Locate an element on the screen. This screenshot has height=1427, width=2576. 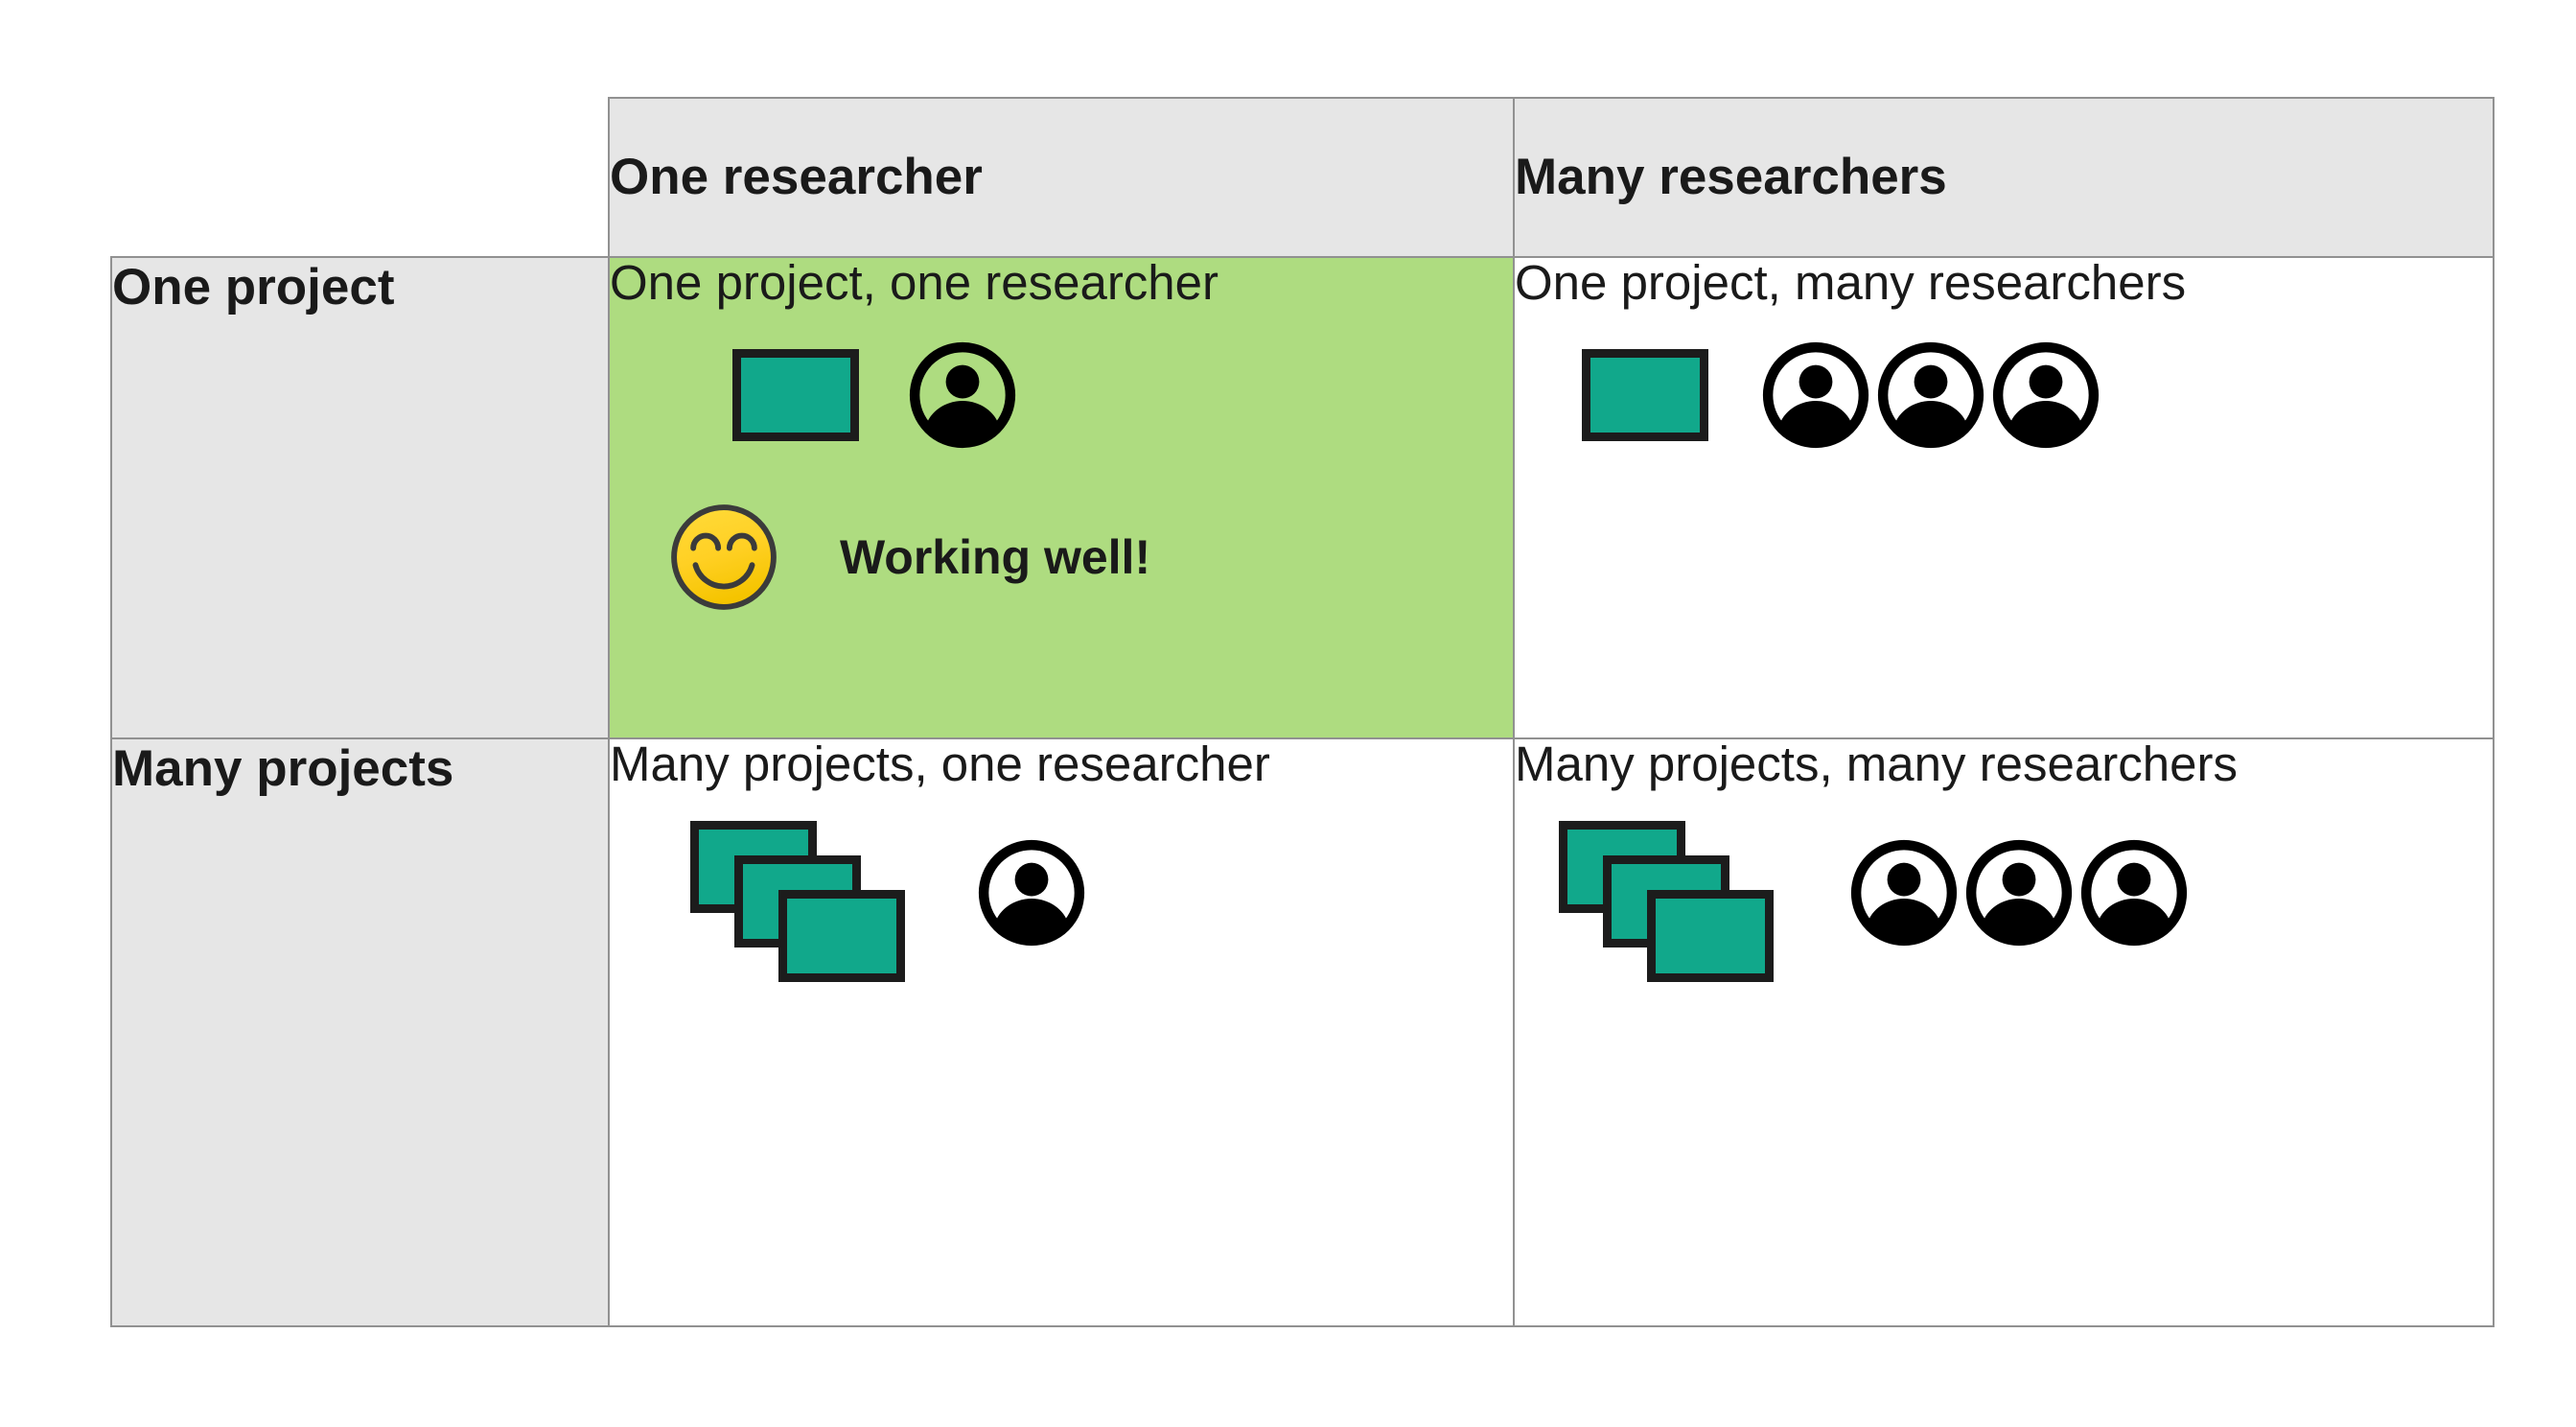
row-header-many-projects: Many projects is located at coordinates (360, 1032).